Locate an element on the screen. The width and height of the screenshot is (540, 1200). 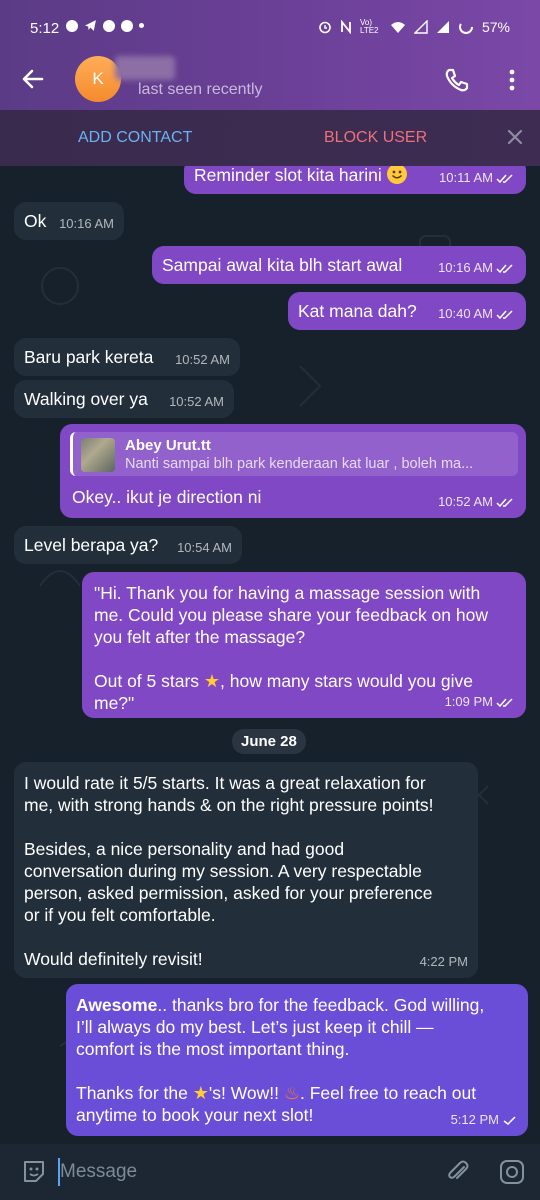
message-meta: 1:09 PM is located at coordinates (480, 702).